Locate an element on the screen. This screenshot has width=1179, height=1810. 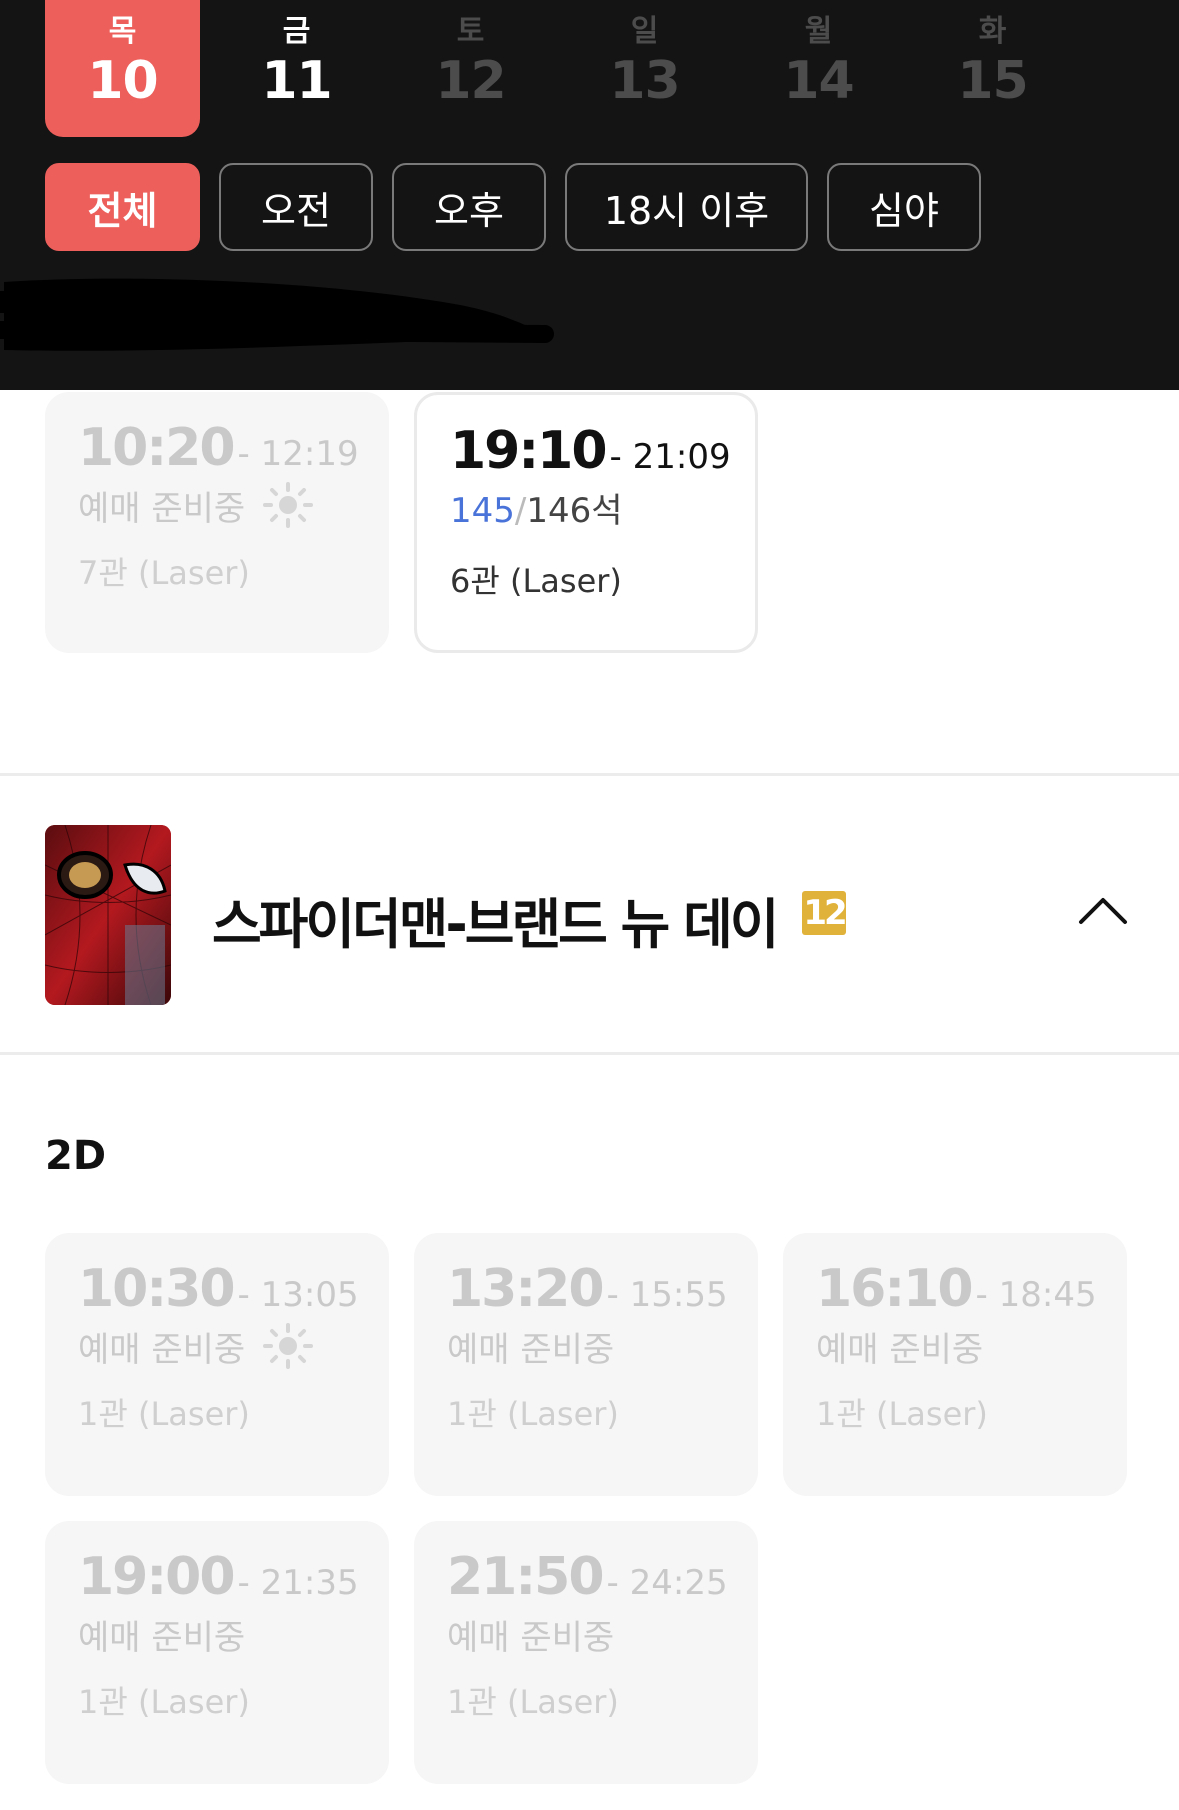
date-tab-13: 일 13 is located at coordinates (644, 68).